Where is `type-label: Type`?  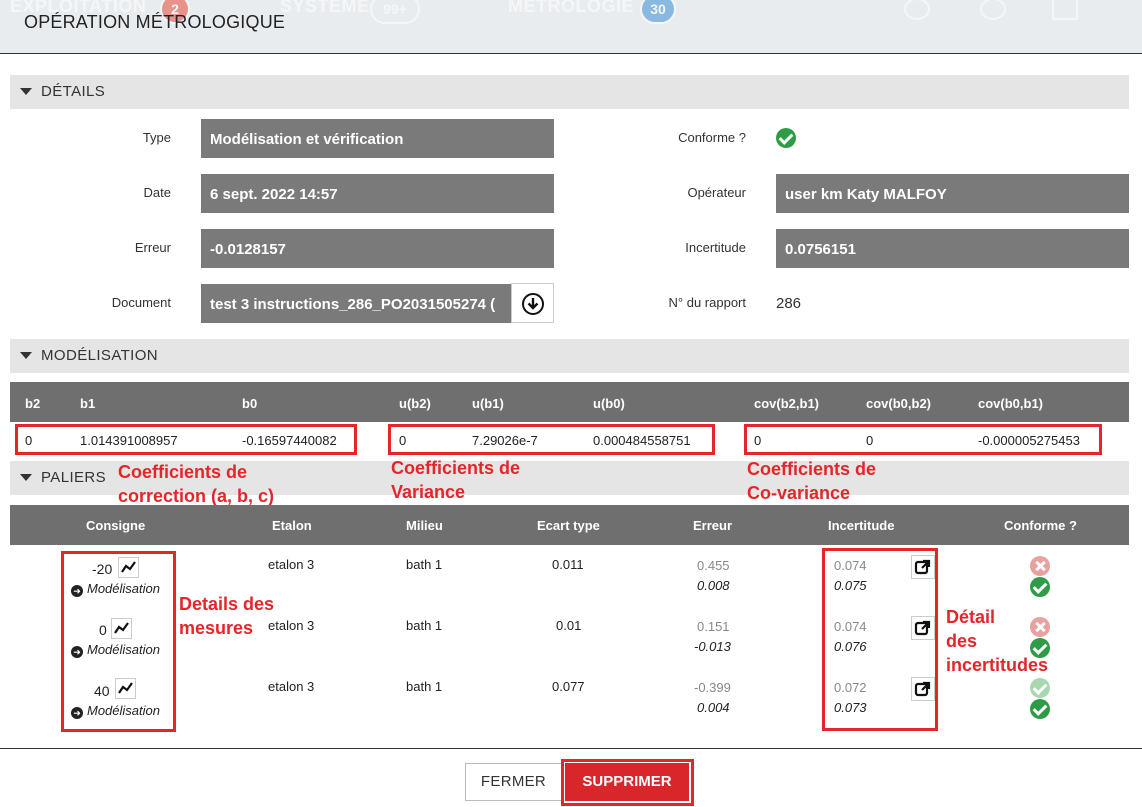 type-label: Type is located at coordinates (156, 137).